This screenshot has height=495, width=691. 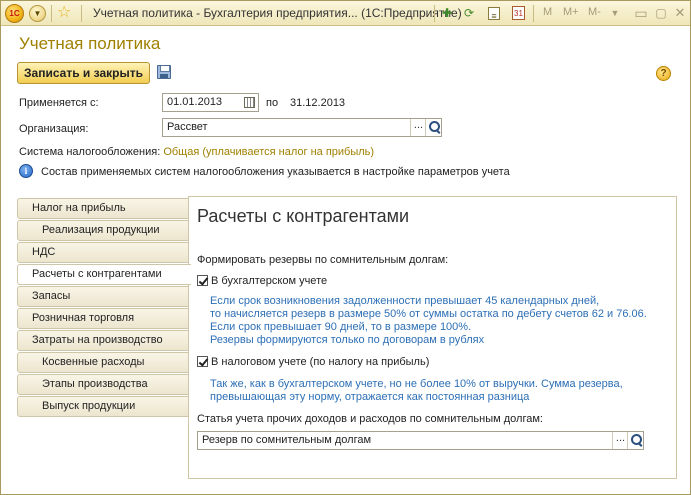 I want to click on save-and-close-button: Записать и закрыть, so click(x=83, y=73).